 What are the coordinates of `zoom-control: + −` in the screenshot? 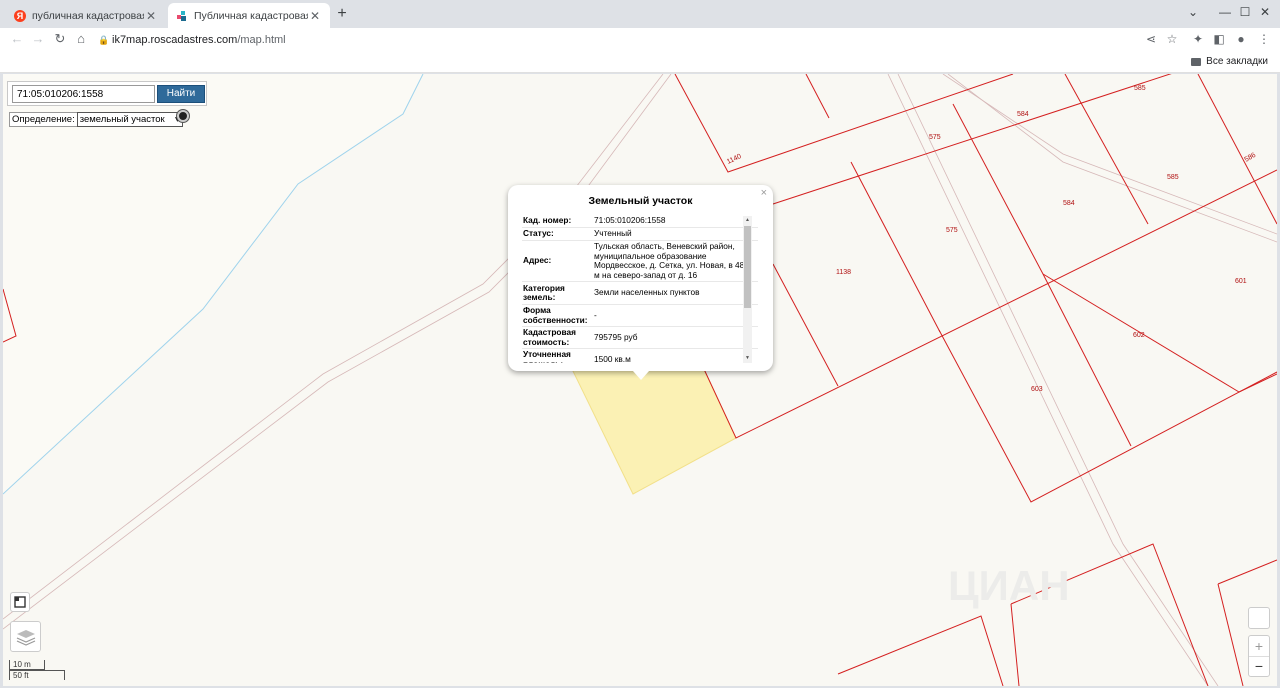 It's located at (1259, 656).